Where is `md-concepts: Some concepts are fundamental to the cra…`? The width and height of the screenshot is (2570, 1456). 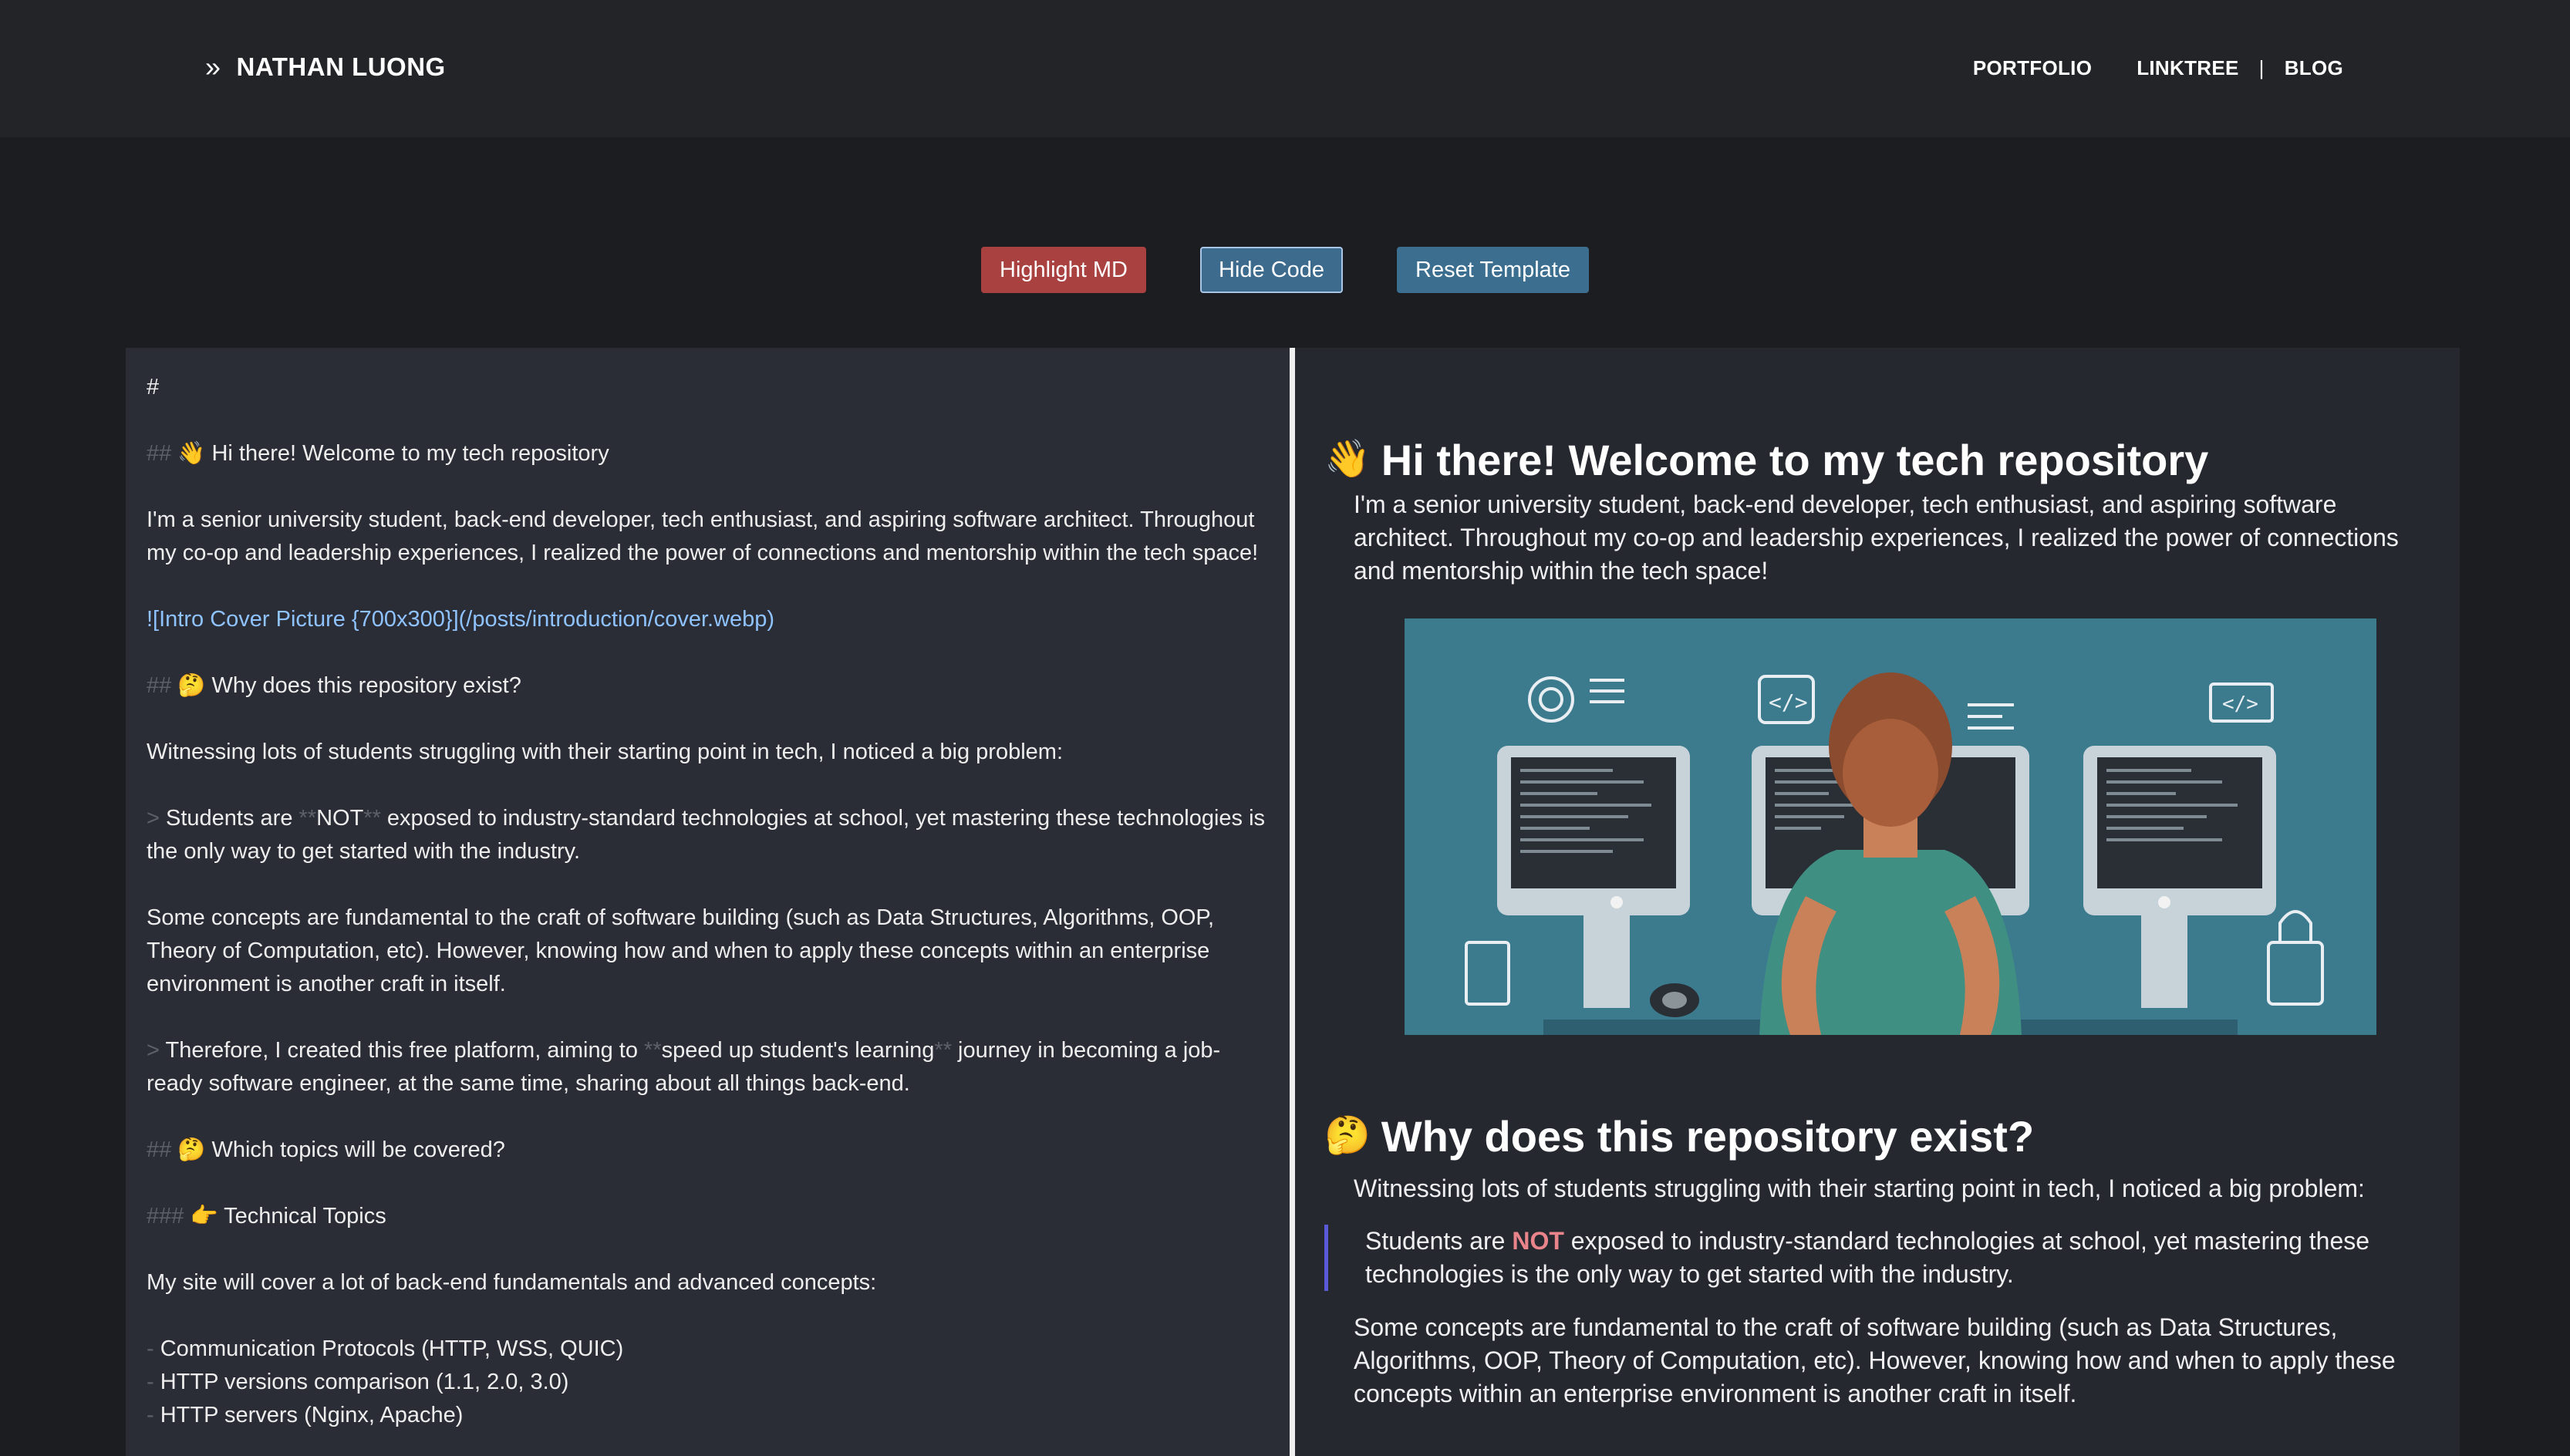 md-concepts: Some concepts are fundamental to the cra… is located at coordinates (683, 951).